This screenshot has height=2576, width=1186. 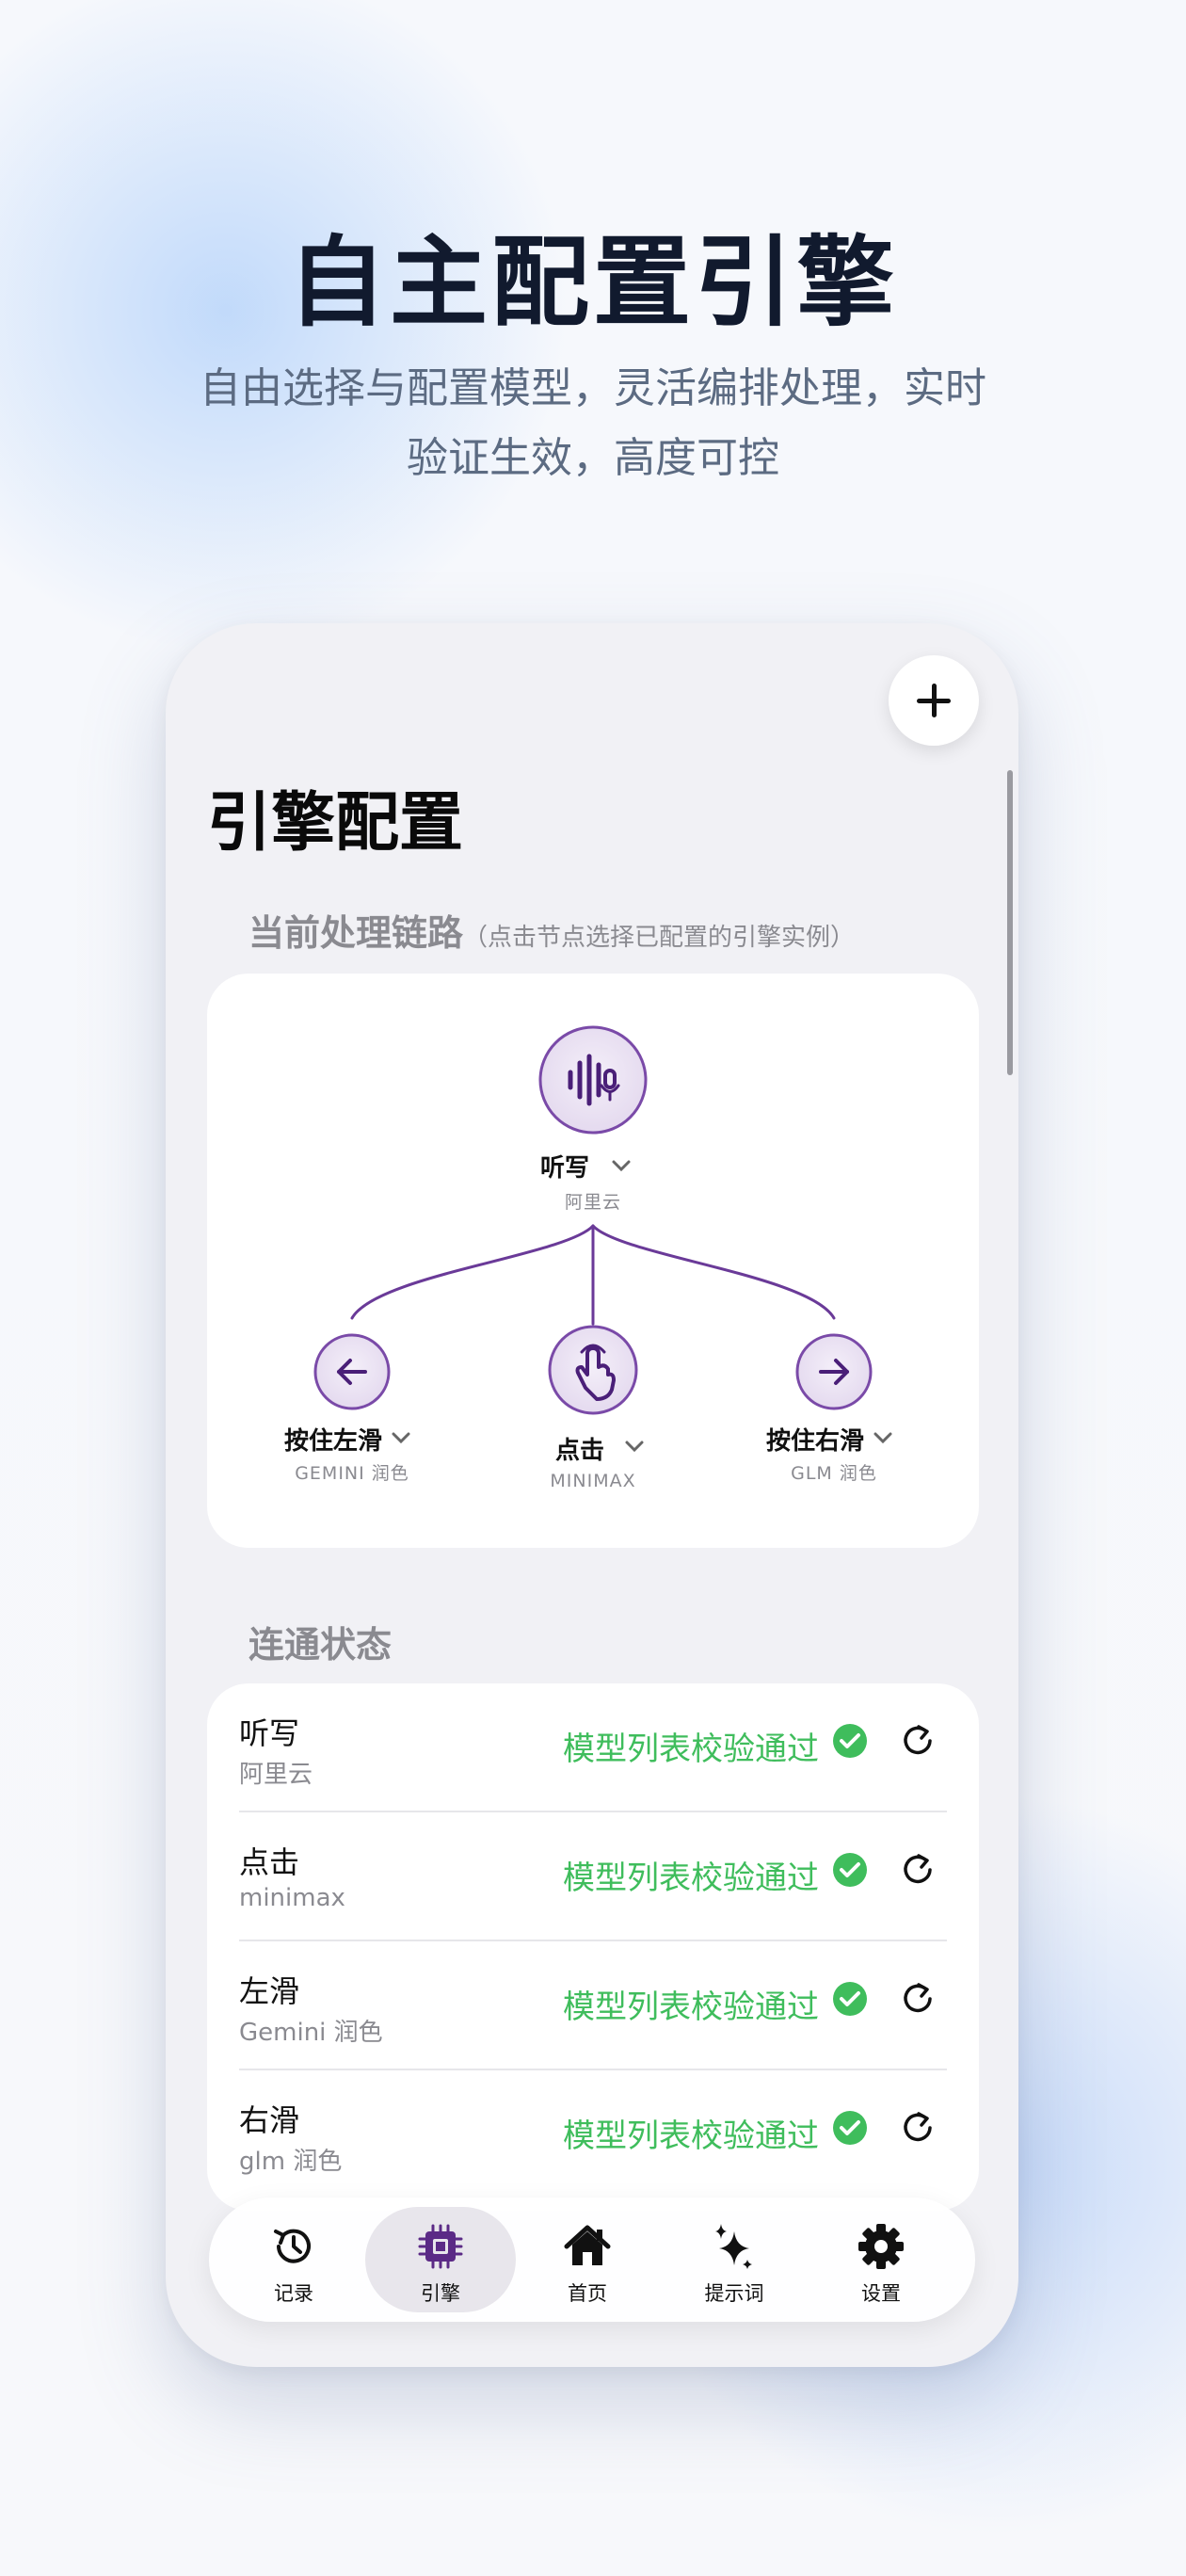 What do you see at coordinates (634, 1447) in the screenshot?
I see `chevron-down-icon` at bounding box center [634, 1447].